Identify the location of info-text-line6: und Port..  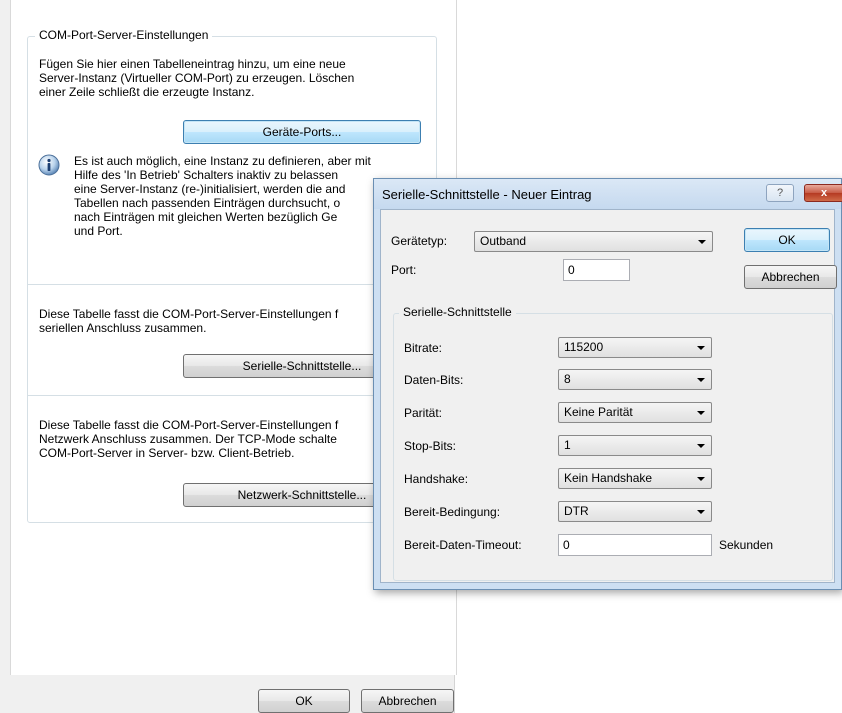
(98, 231).